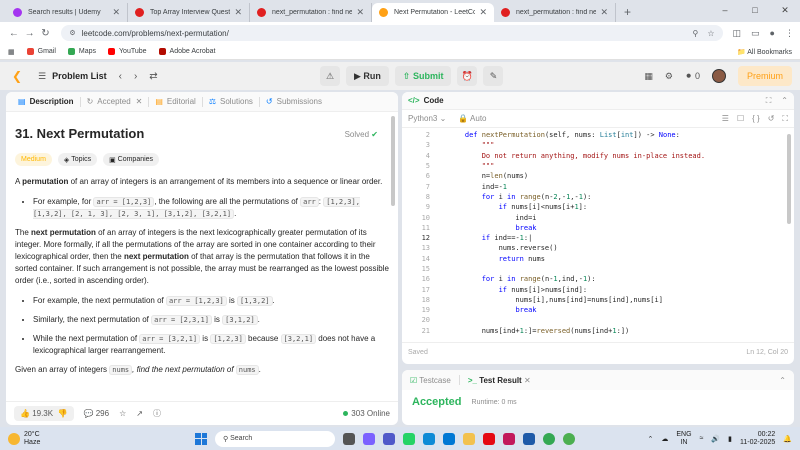  What do you see at coordinates (489, 438) in the screenshot?
I see `netflix-icon` at bounding box center [489, 438].